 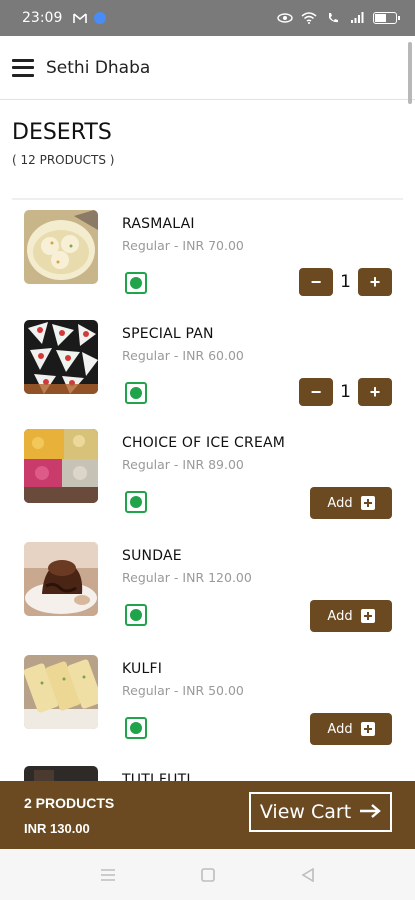 I want to click on divider, so click(x=207, y=199).